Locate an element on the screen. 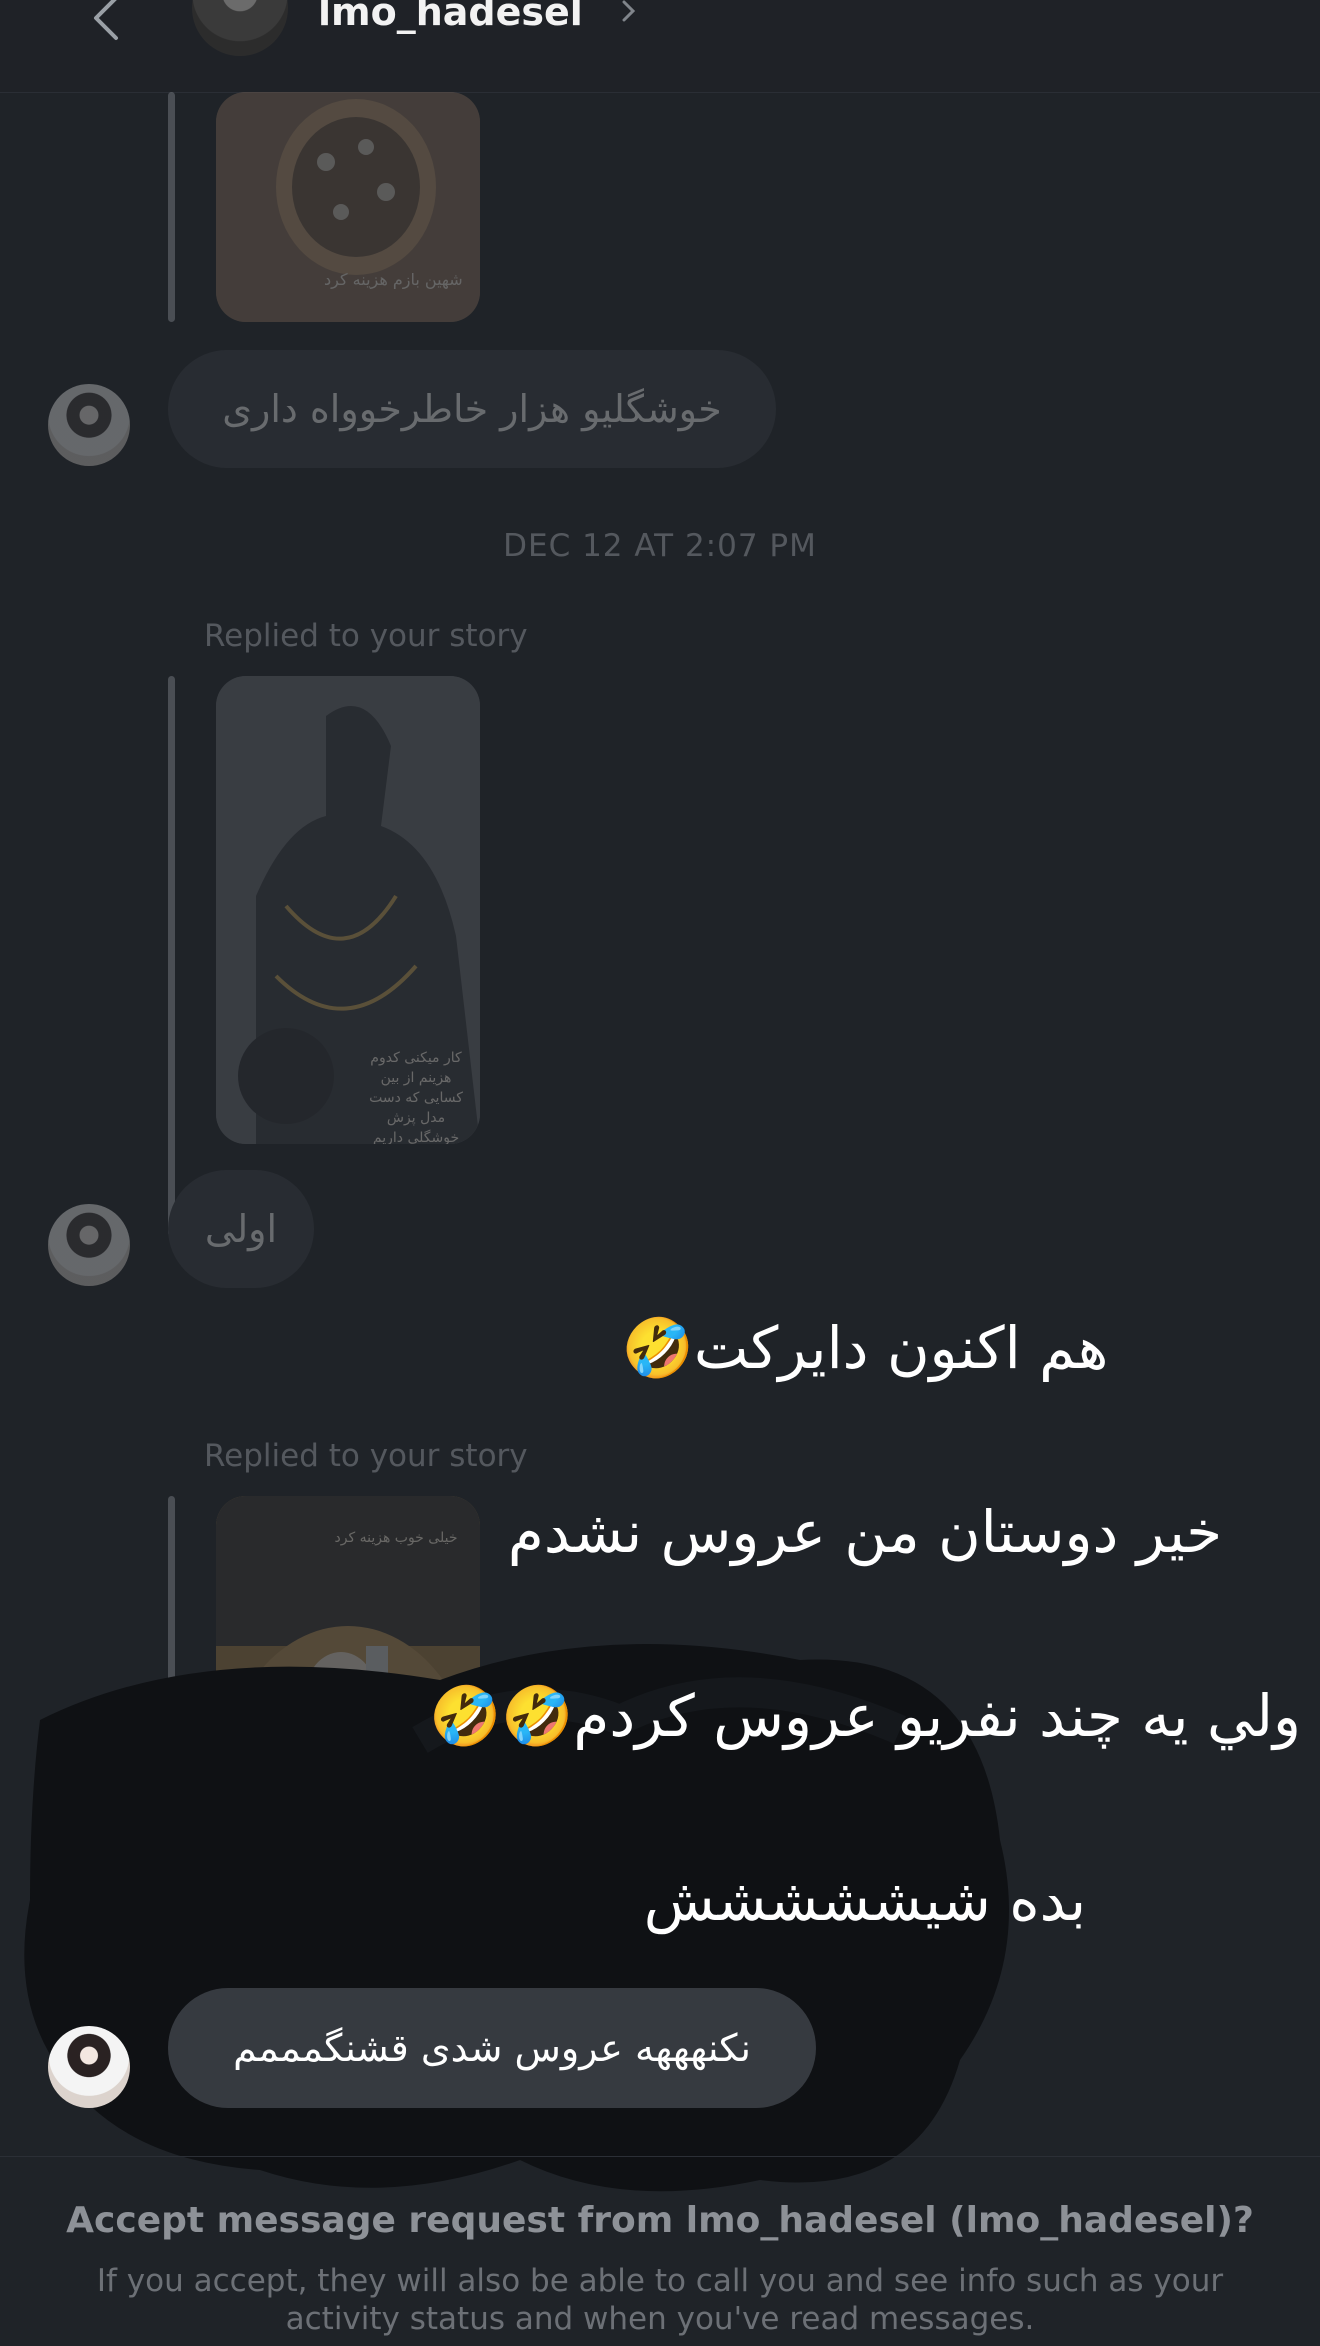 Image resolution: width=1320 pixels, height=2346 pixels. message-bubble: خوشگلیو هزار خاطرخوواه داری is located at coordinates (472, 409).